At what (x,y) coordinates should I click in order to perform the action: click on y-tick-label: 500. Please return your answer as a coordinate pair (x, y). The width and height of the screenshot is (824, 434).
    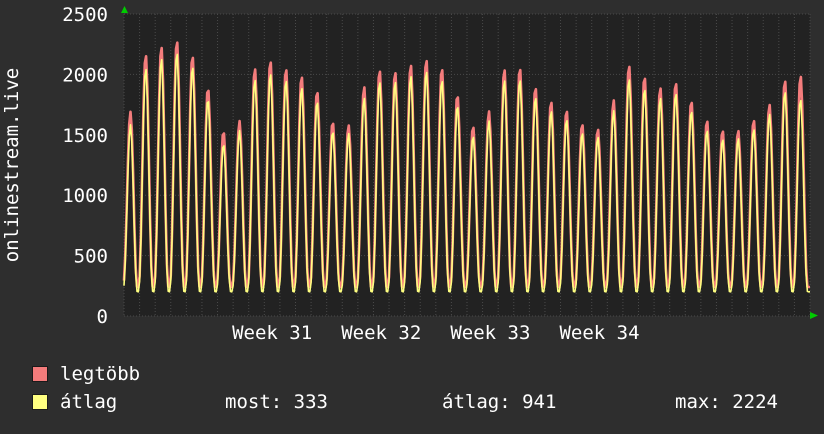
    Looking at the image, I should click on (91, 257).